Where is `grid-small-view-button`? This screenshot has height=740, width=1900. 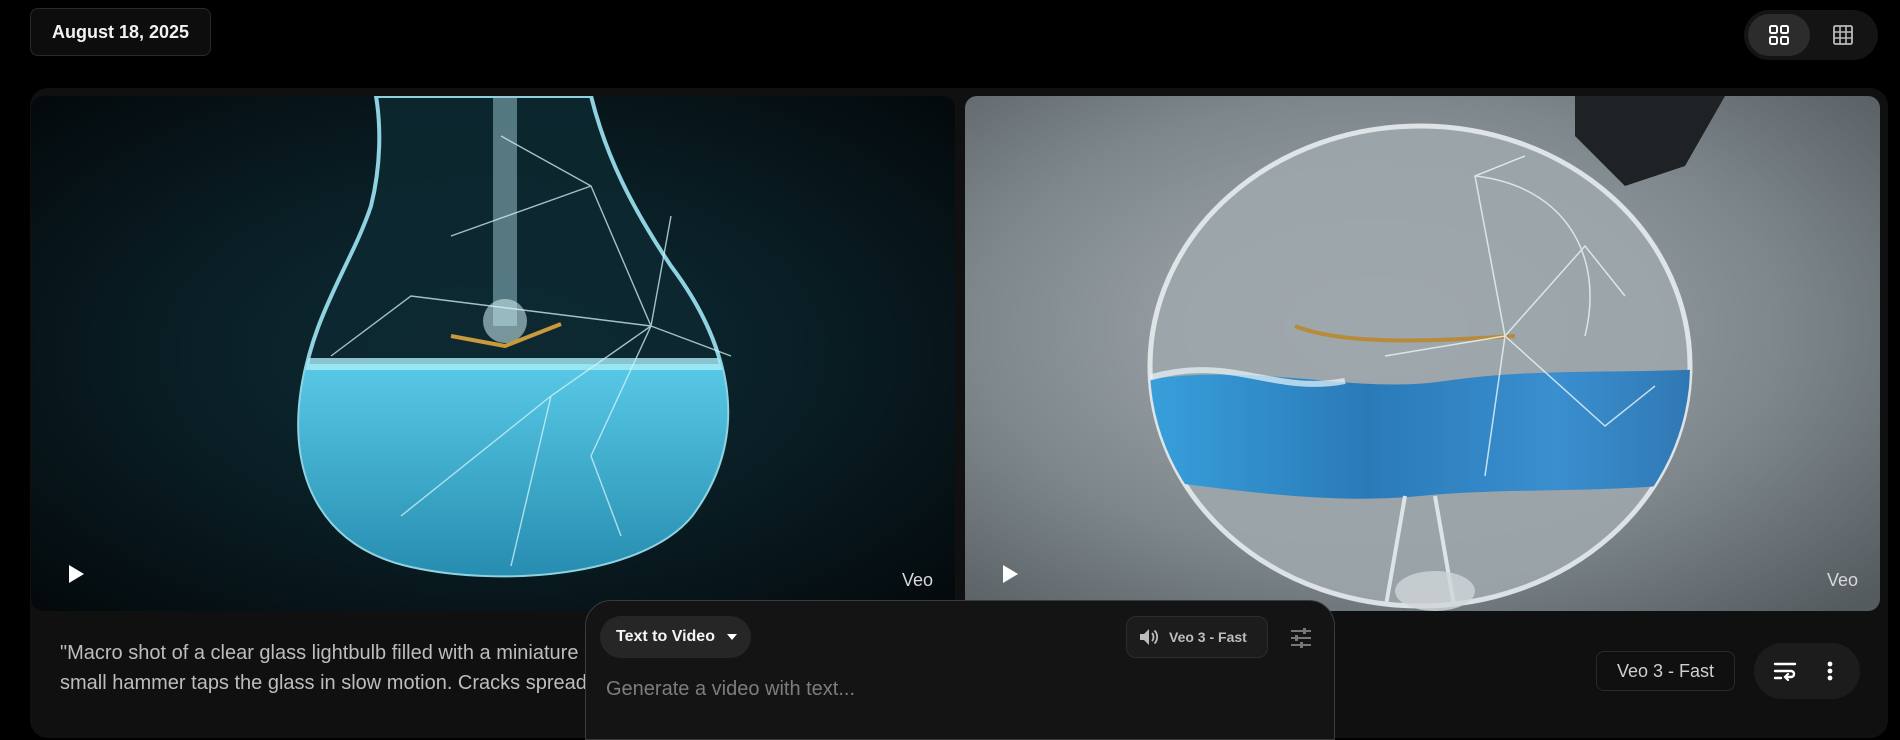
grid-small-view-button is located at coordinates (1843, 35).